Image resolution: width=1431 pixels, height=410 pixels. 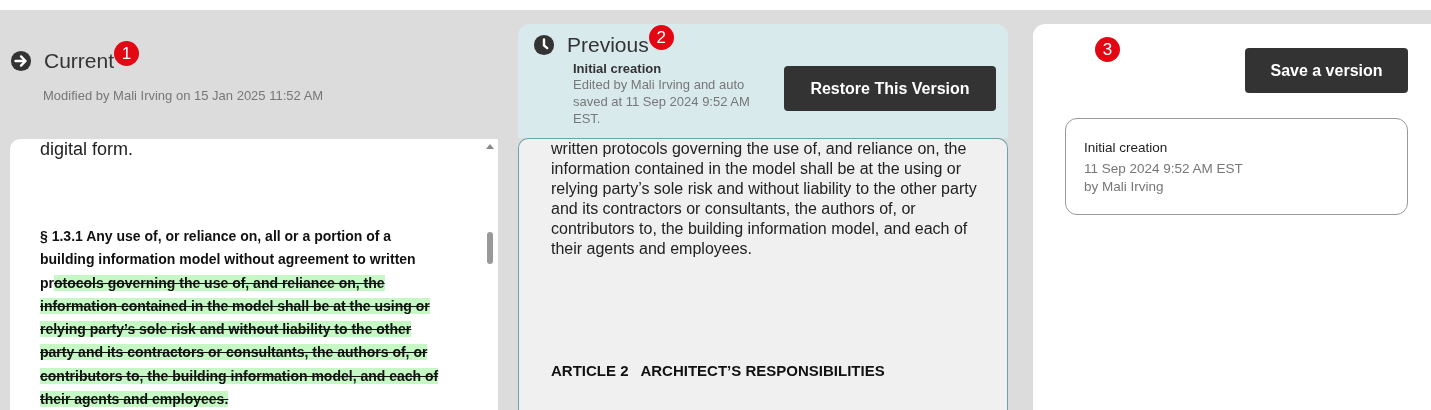 I want to click on modified-info: Modified by Mali Irving on 15 Jan 2025 11:52 AM, so click(x=184, y=95).